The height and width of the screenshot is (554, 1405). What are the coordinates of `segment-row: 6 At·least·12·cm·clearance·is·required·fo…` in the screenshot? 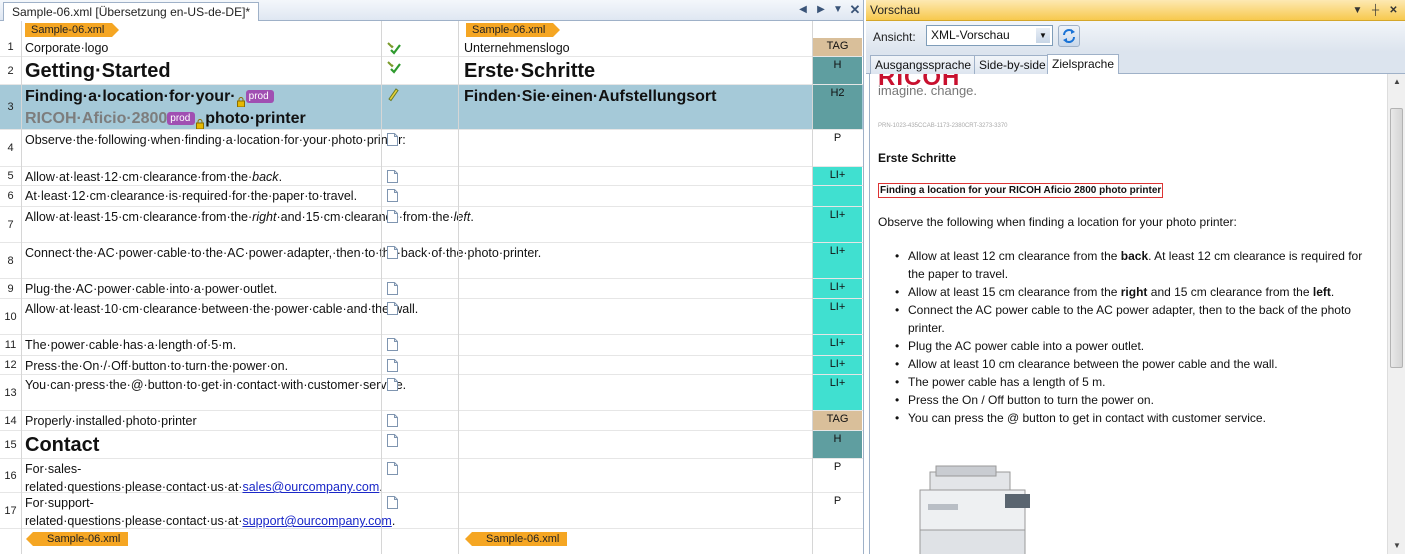 It's located at (431, 196).